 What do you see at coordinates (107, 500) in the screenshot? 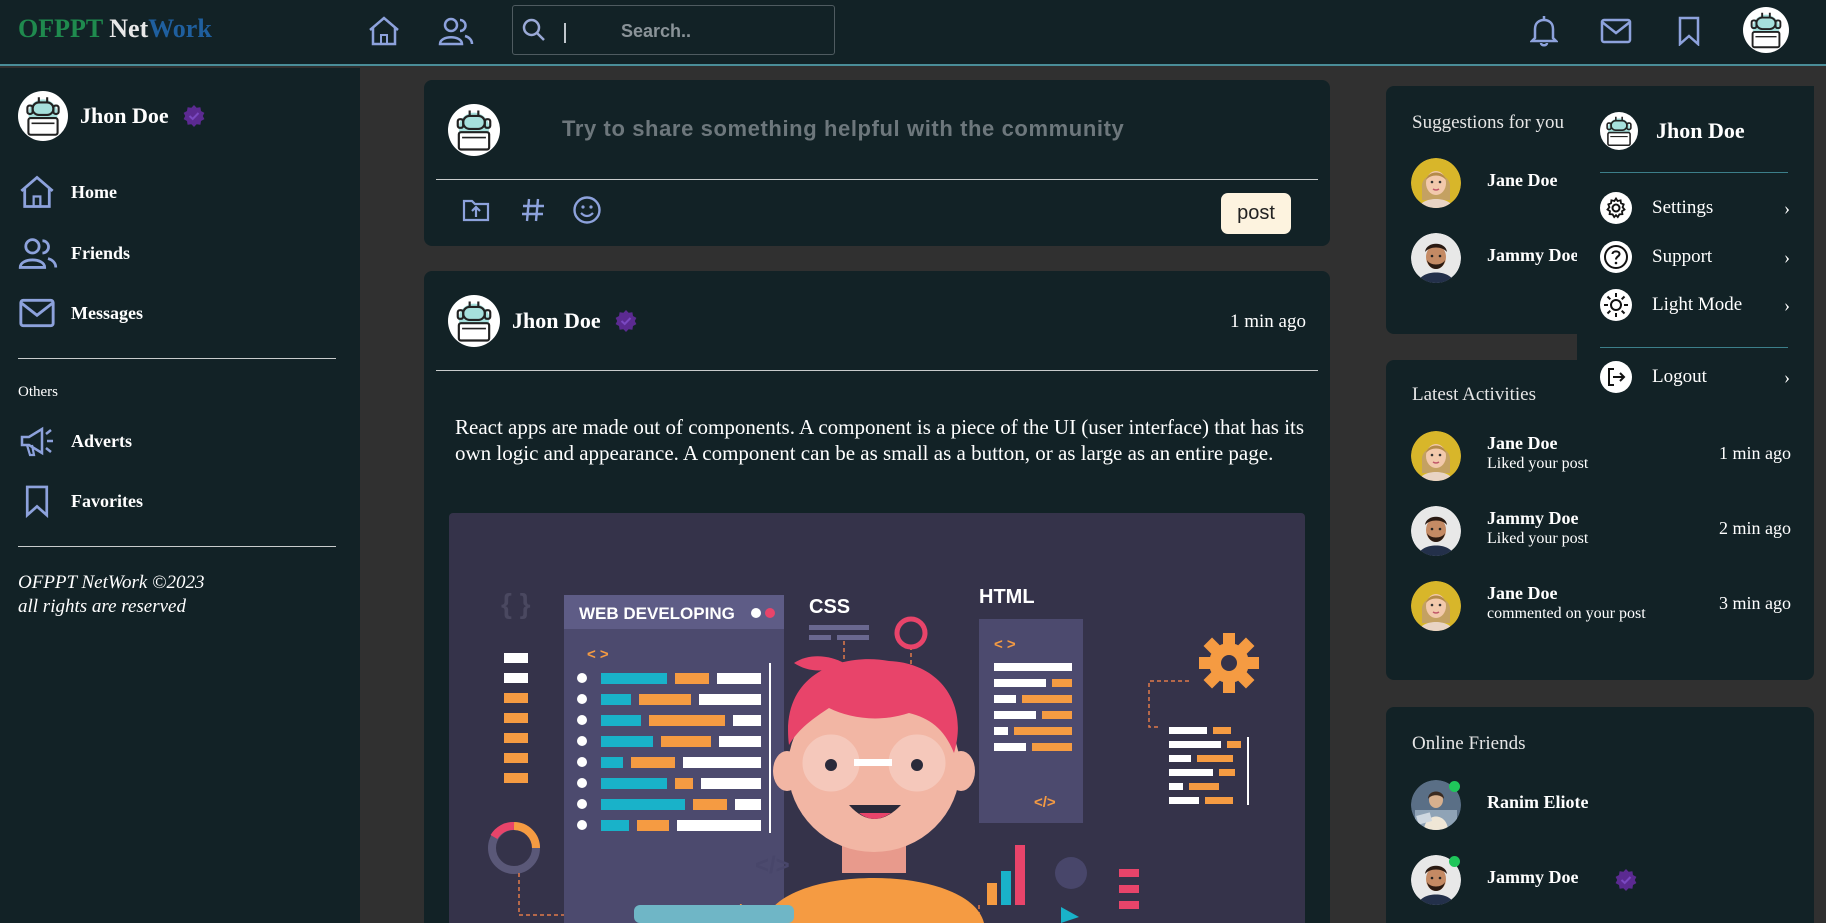
I see `sidebar-item-label: Favorites` at bounding box center [107, 500].